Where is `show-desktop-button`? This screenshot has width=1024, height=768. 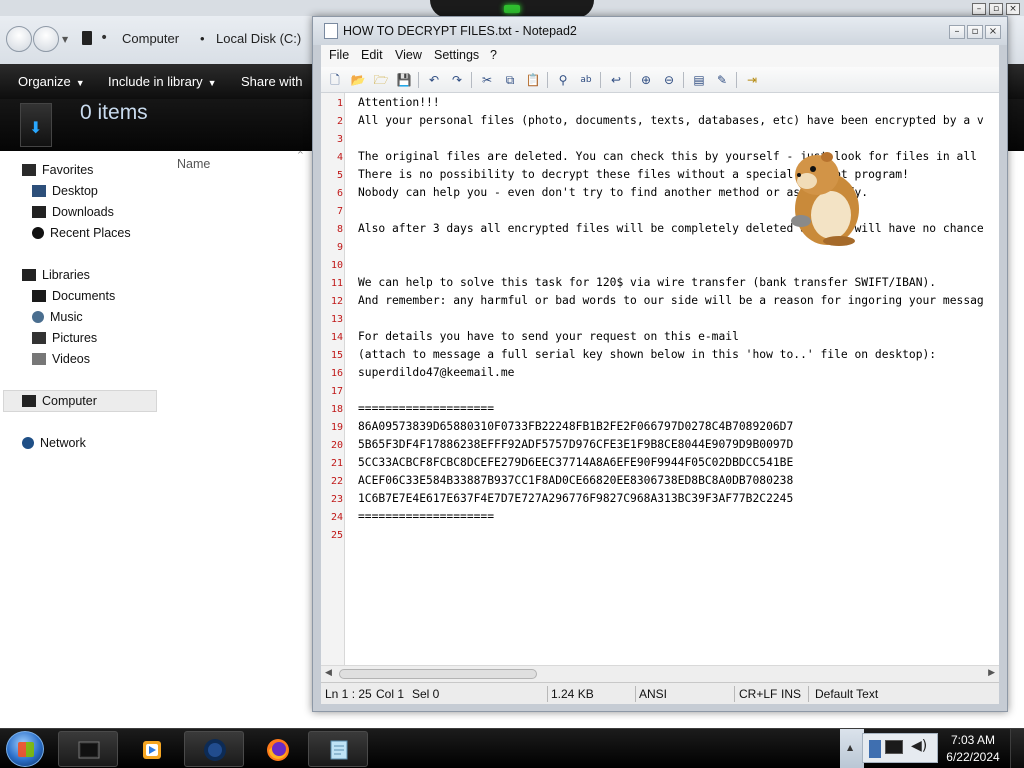 show-desktop-button is located at coordinates (1017, 748).